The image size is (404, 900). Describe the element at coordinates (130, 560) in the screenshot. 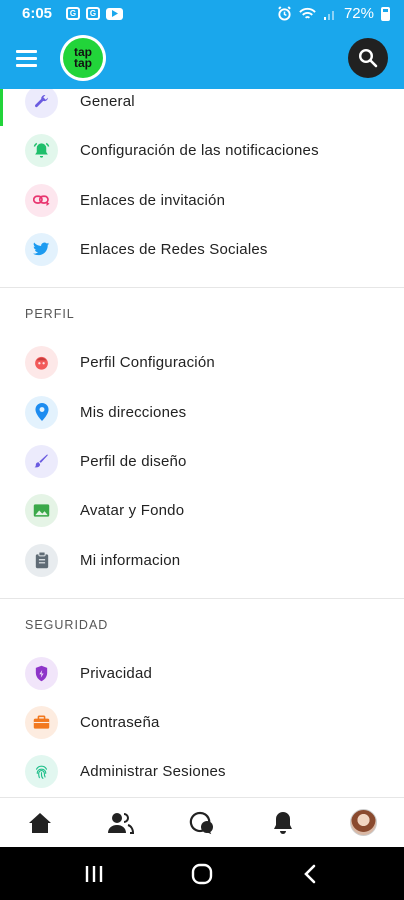

I see `settings-item-label: Mi informacion` at that location.